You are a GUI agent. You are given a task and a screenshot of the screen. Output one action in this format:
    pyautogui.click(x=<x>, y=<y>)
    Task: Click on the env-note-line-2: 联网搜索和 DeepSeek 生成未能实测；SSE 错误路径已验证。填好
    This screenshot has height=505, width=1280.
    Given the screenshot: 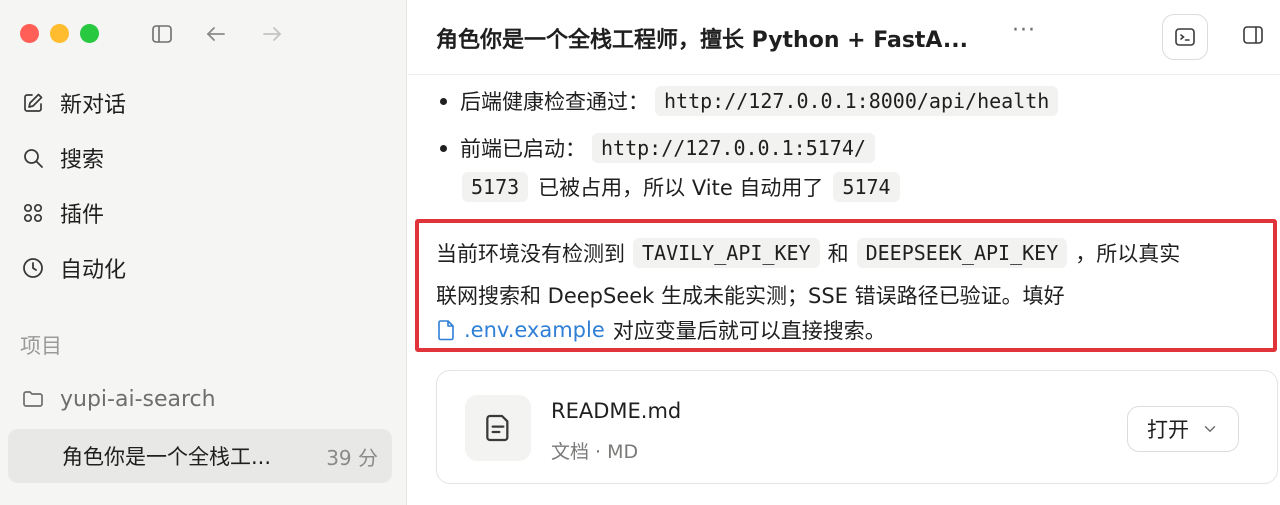 What is the action you would take?
    pyautogui.click(x=750, y=296)
    